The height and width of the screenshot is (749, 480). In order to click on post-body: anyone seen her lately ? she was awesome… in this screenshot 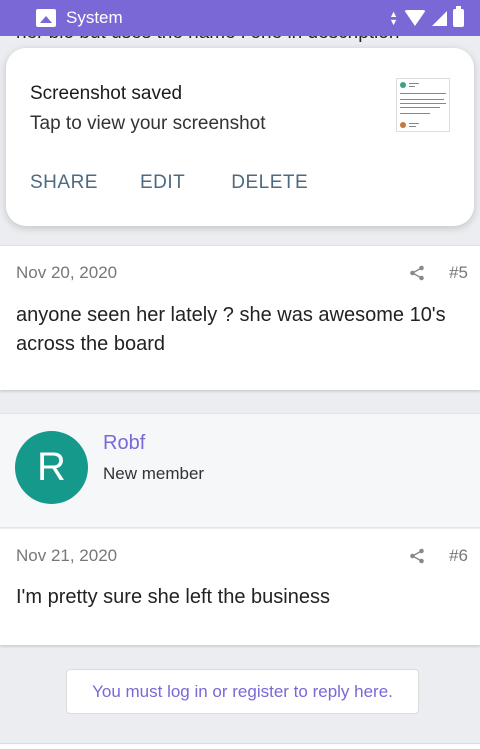, I will do `click(231, 329)`.